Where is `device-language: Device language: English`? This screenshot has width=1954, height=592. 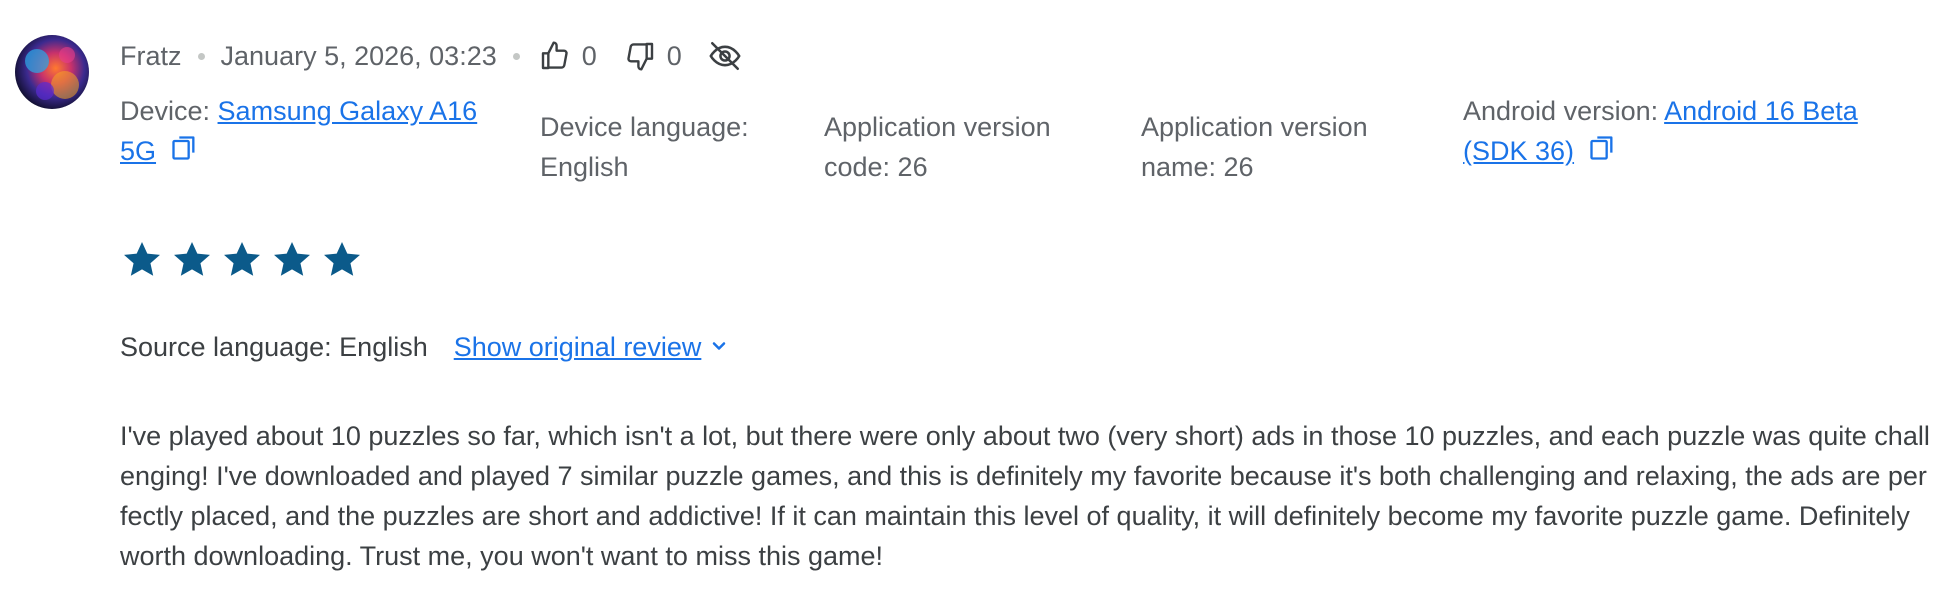
device-language: Device language: English is located at coordinates (644, 147).